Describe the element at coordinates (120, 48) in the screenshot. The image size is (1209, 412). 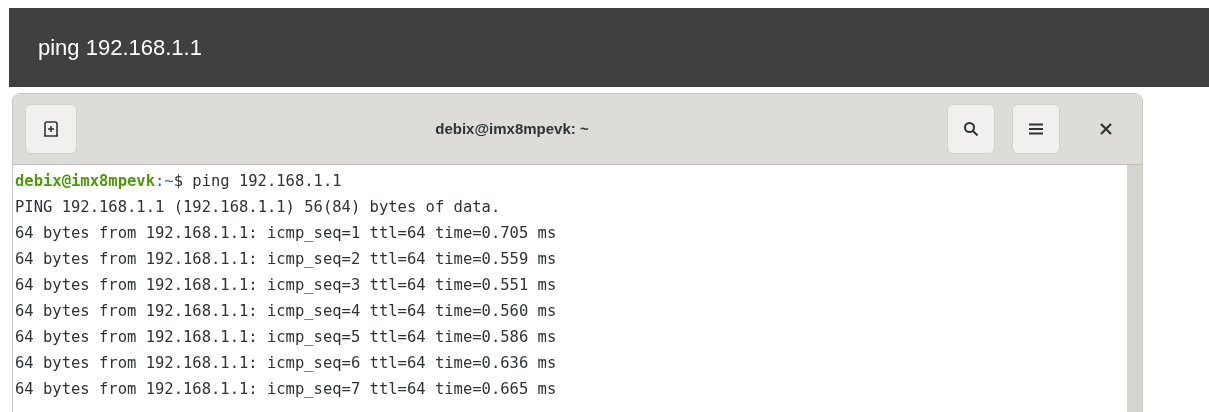
I see `banner-title: ping 192.168.1.1` at that location.